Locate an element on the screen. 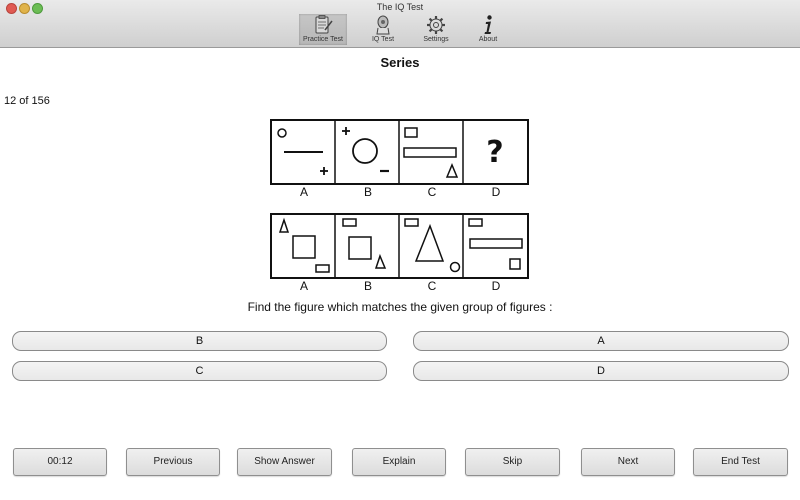 The image size is (800, 500). toolbar-label: About is located at coordinates (488, 39).